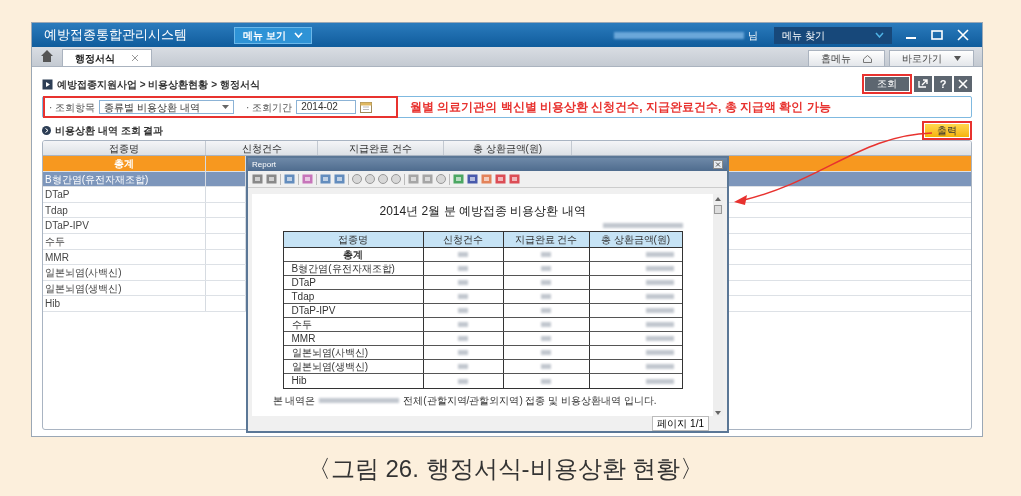 The image size is (1021, 496). Describe the element at coordinates (530, 401) in the screenshot. I see `report-note: 전체(관할지역/관할외지역) 접종 및 비용상환내역 입니다.` at that location.